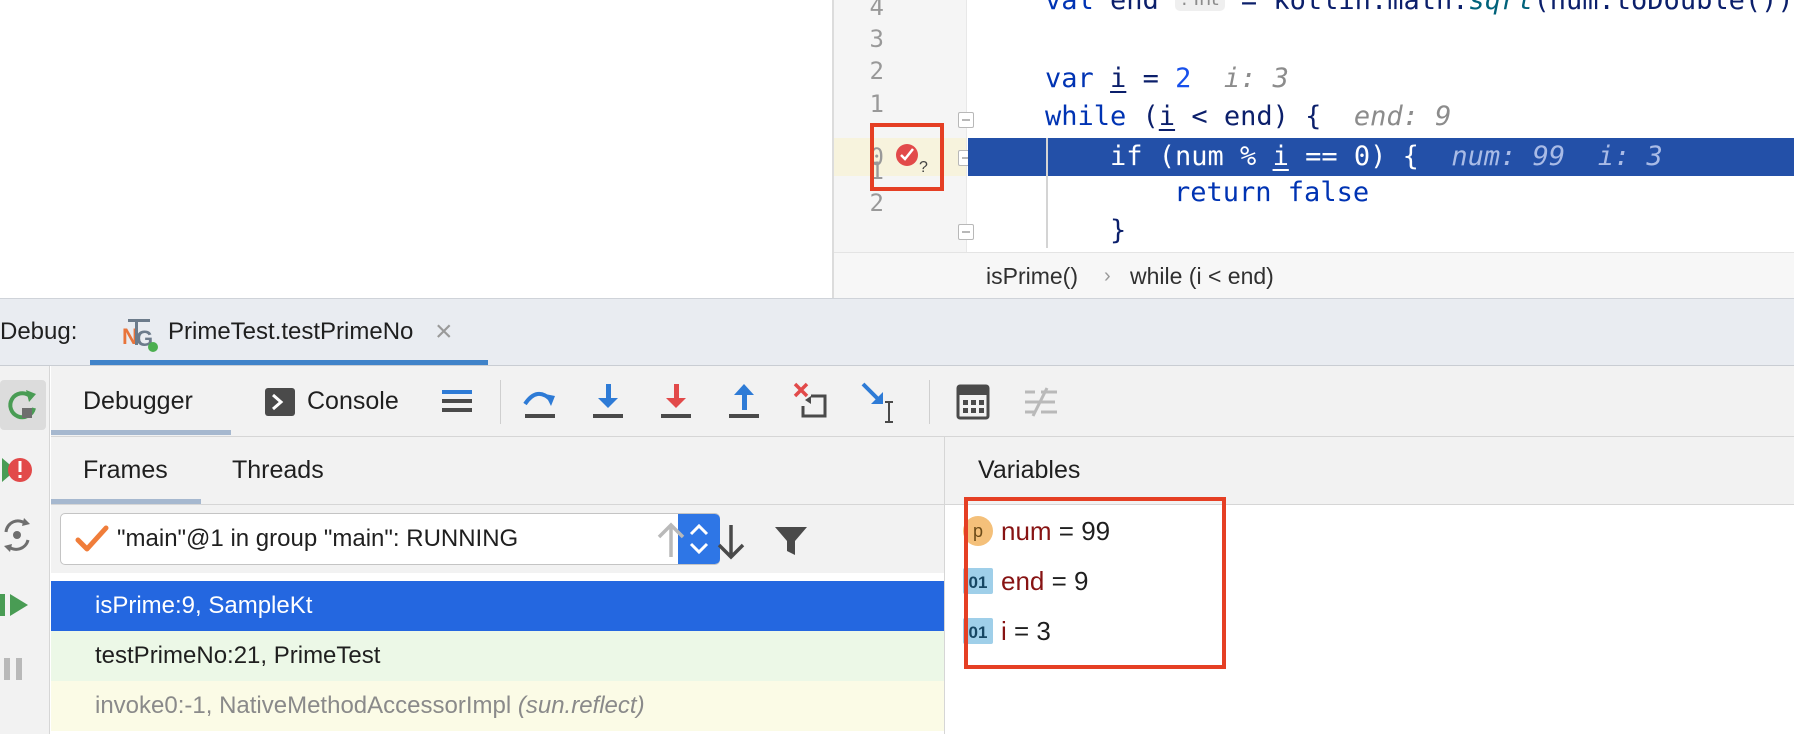 This screenshot has height=734, width=1794. What do you see at coordinates (1032, 275) in the screenshot?
I see `breadcrumb-item: isPrime()` at bounding box center [1032, 275].